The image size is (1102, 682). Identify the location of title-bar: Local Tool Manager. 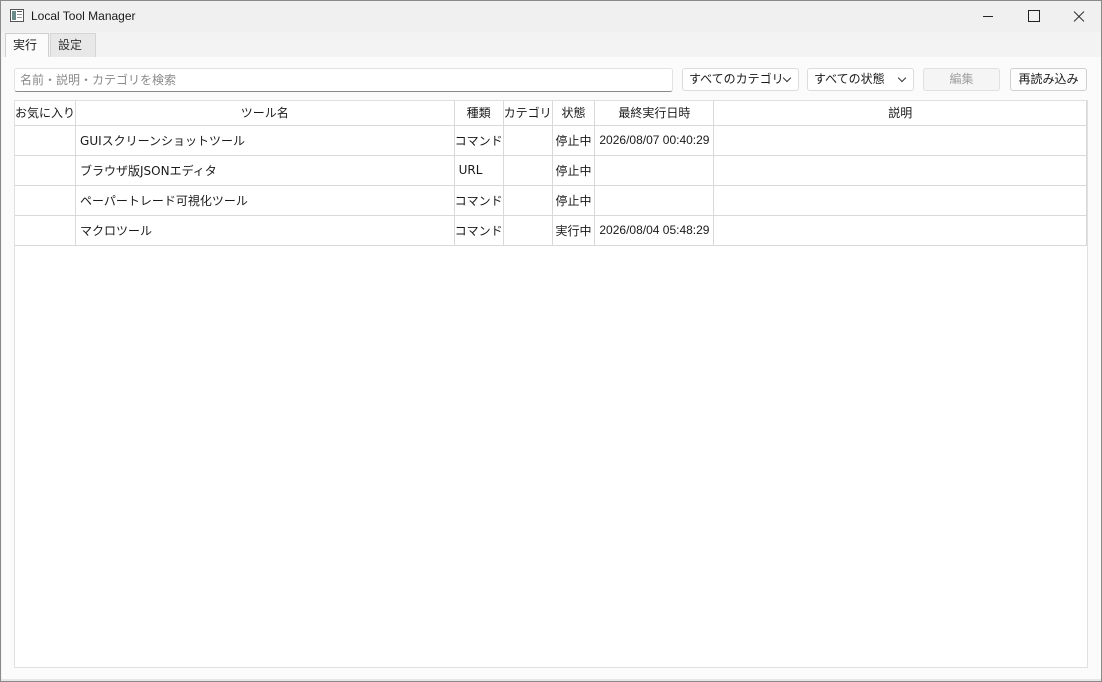
(551, 16).